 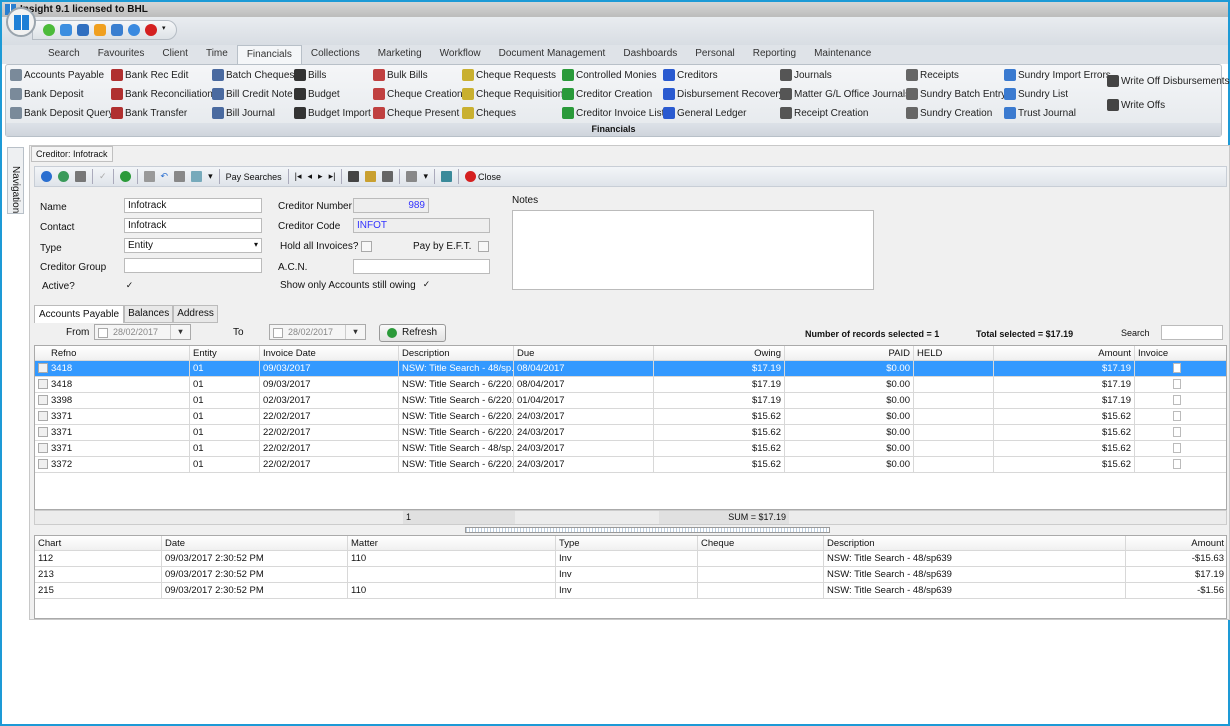 I want to click on tab-time: Time, so click(x=217, y=54).